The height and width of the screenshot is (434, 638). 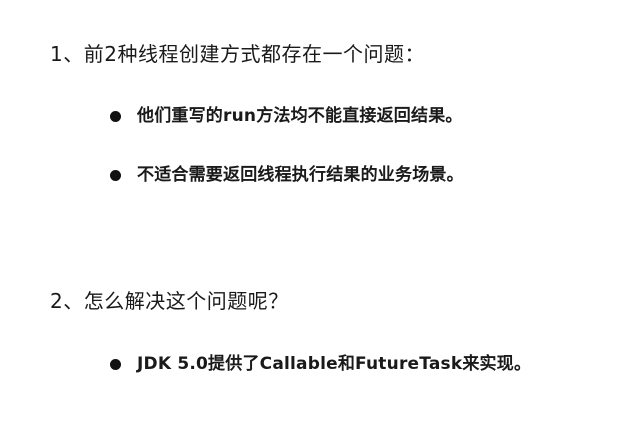 I want to click on section-1-bullet-1: 他们重写的run方法均不能直接返回结果。, so click(x=286, y=116).